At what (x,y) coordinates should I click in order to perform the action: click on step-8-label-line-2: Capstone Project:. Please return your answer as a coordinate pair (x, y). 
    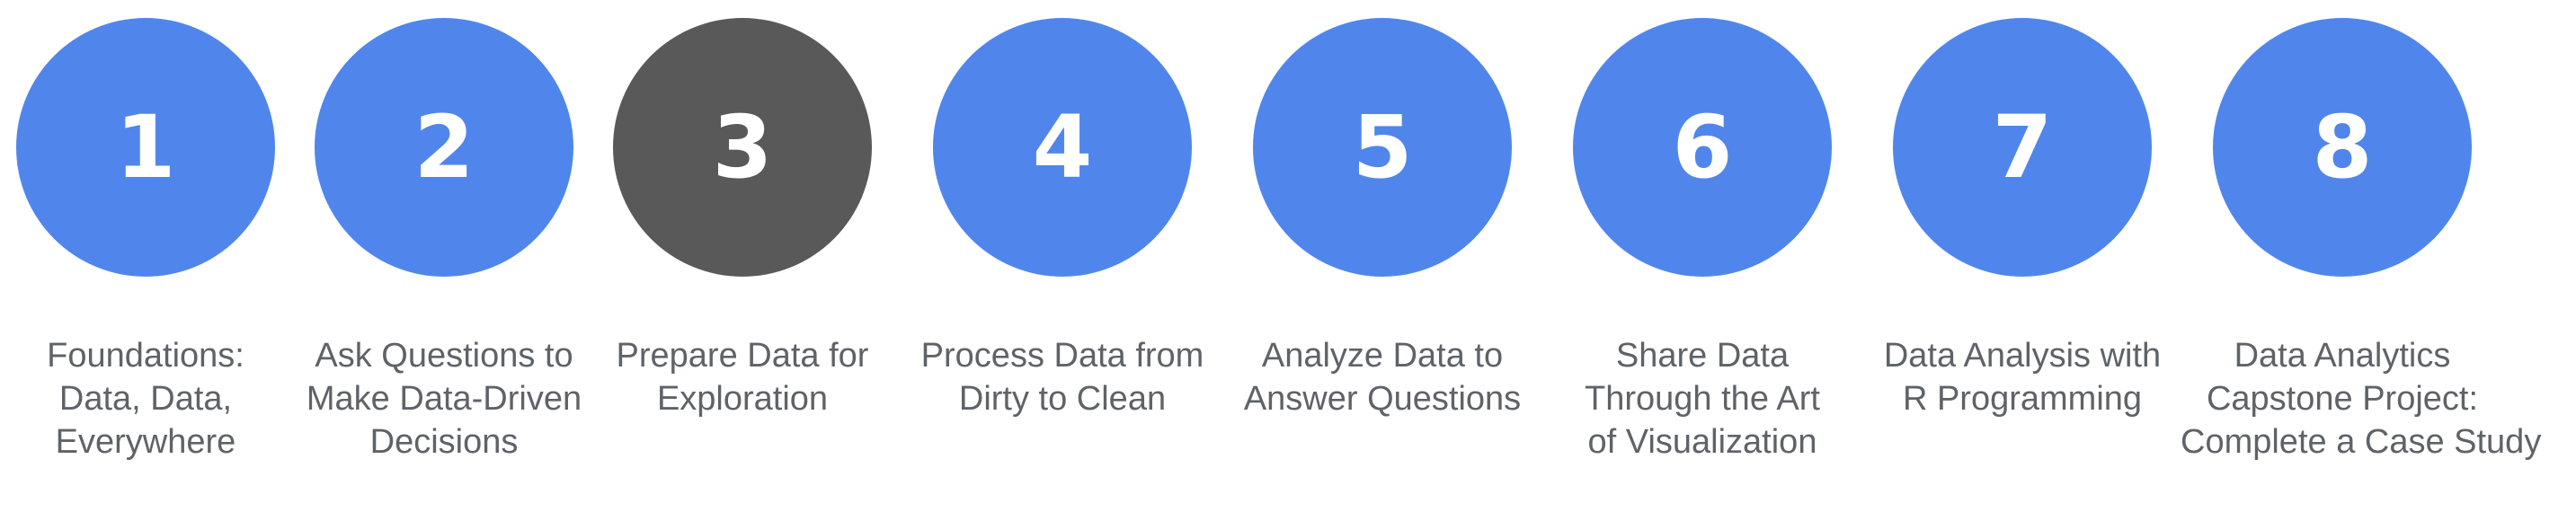
    Looking at the image, I should click on (2342, 399).